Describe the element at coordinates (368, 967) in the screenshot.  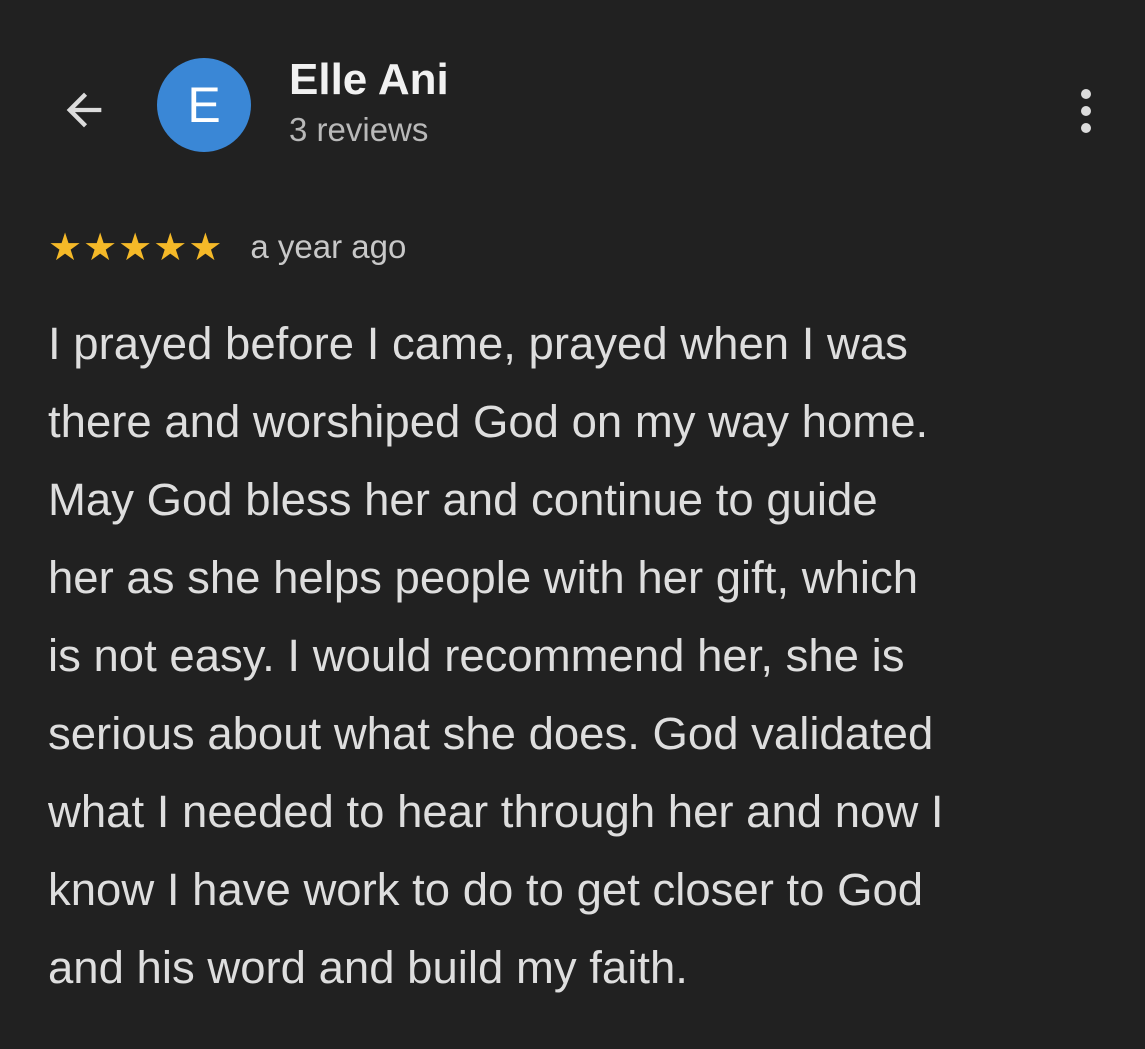
I see `review-text-line: and his word and build my faith.` at that location.